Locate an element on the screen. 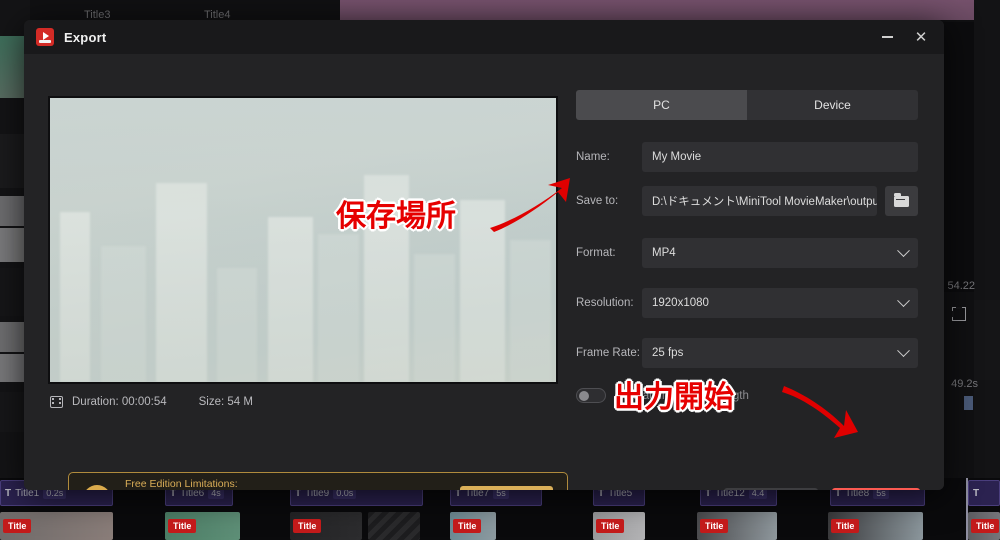 This screenshot has height=540, width=1000. name-label: Name: is located at coordinates (593, 157).